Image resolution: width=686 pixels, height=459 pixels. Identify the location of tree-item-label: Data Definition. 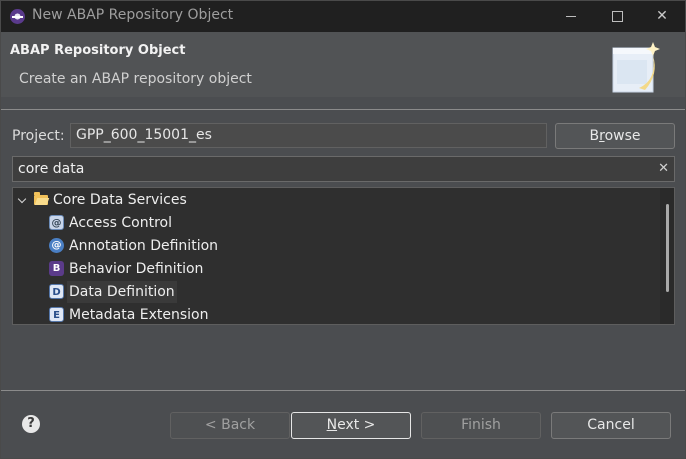
(122, 292).